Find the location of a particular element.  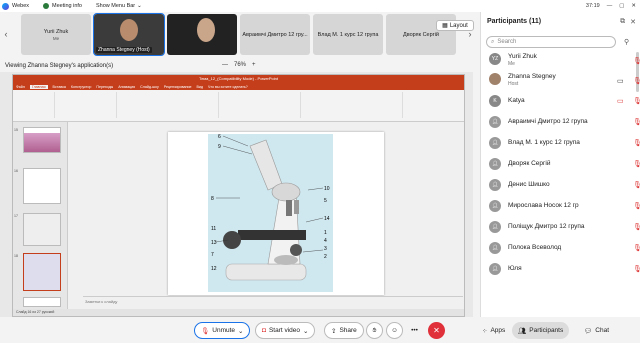

slide-thumbnails: 15 16 17 18 is located at coordinates (40, 216).